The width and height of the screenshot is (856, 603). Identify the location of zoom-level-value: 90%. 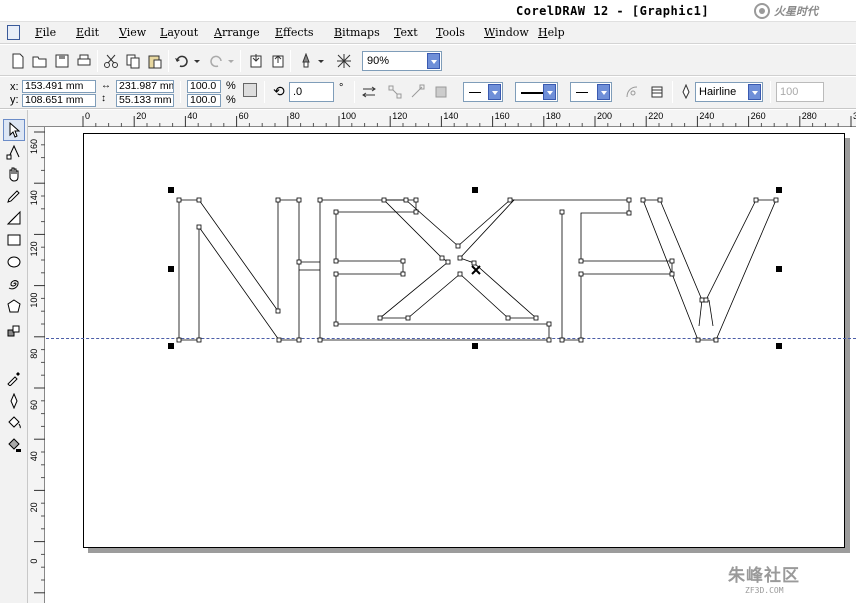
(378, 61).